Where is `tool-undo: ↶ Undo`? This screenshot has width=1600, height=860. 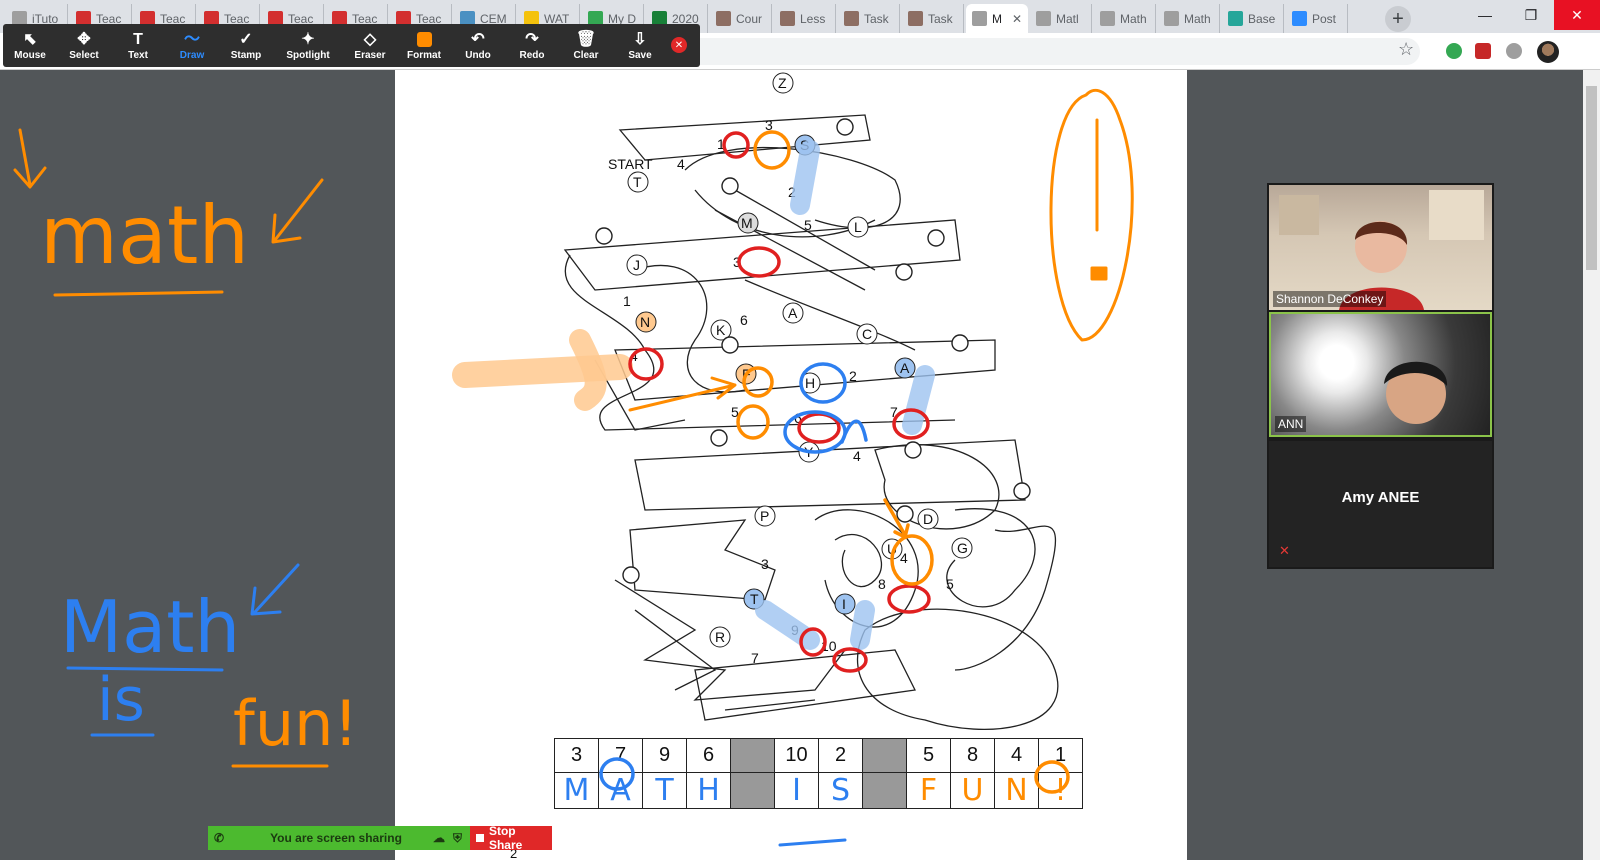 tool-undo: ↶ Undo is located at coordinates (478, 45).